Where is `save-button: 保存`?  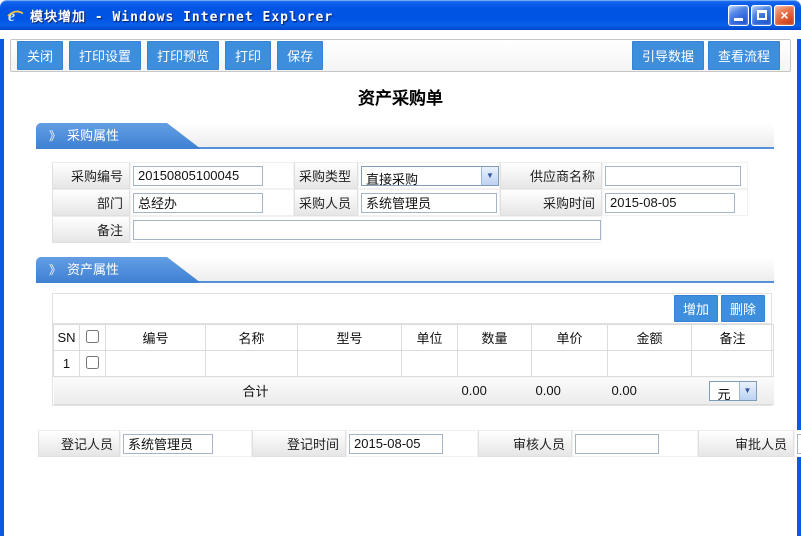
save-button: 保存 is located at coordinates (300, 55).